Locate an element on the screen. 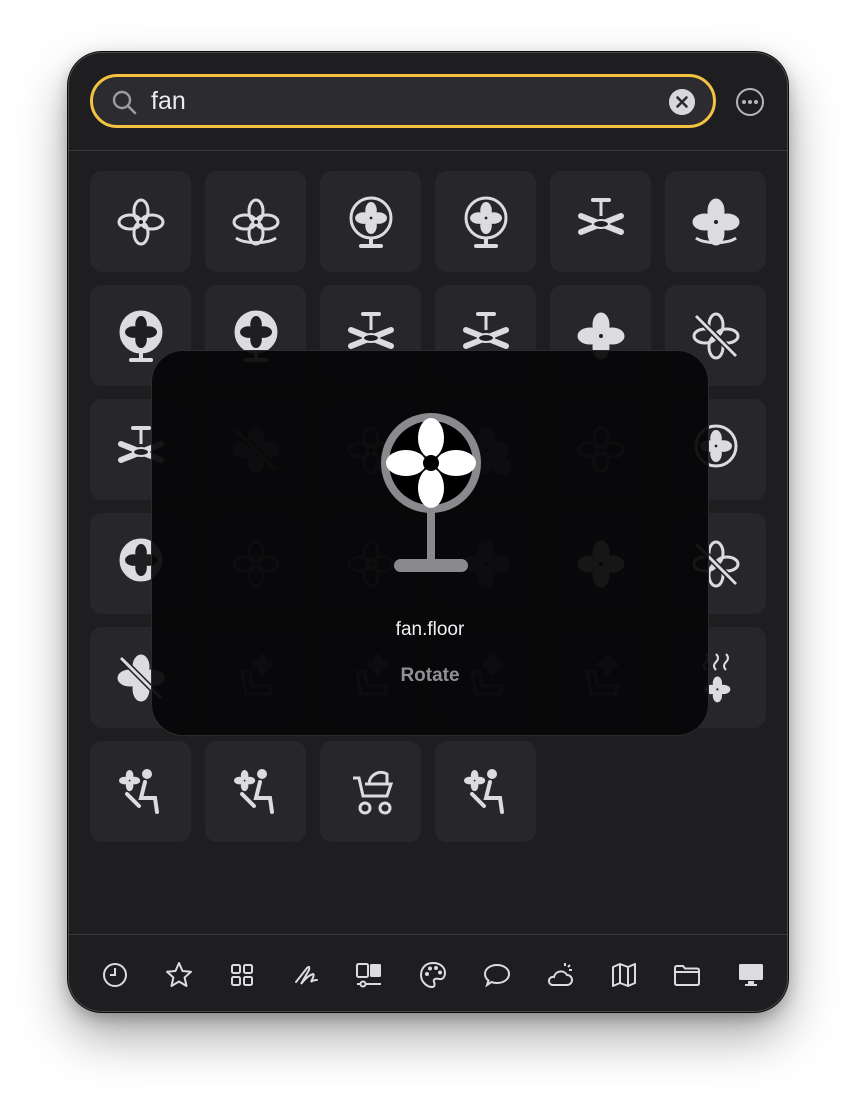  person-seated-fan-icon is located at coordinates (138, 791).